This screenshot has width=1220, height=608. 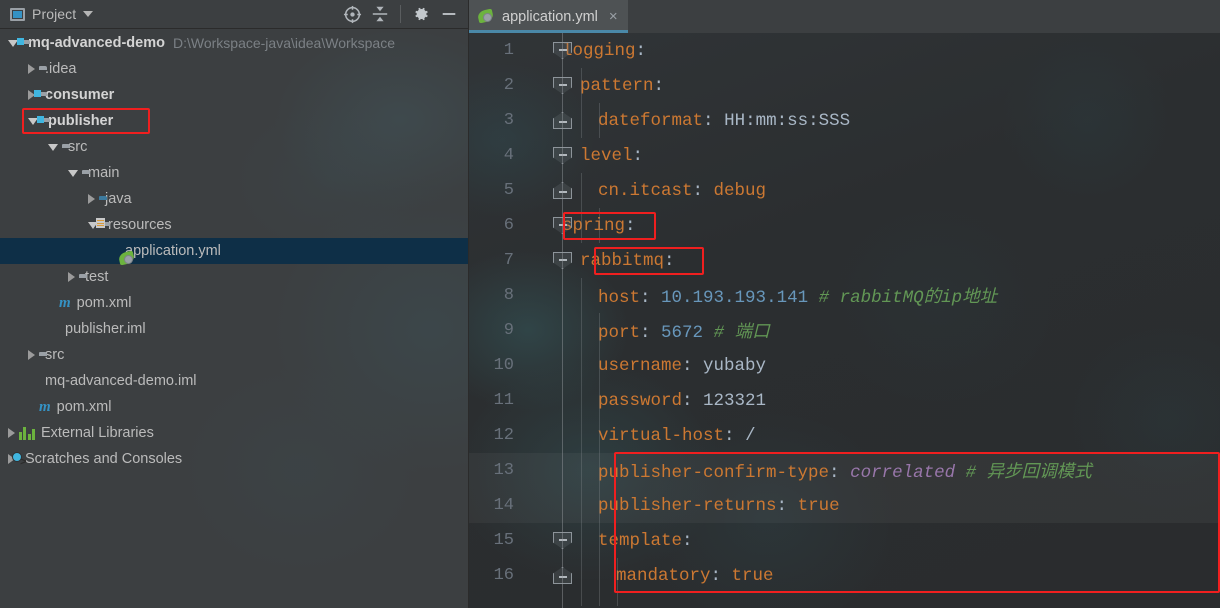 What do you see at coordinates (903, 473) in the screenshot?
I see `yaml-value: correlated` at bounding box center [903, 473].